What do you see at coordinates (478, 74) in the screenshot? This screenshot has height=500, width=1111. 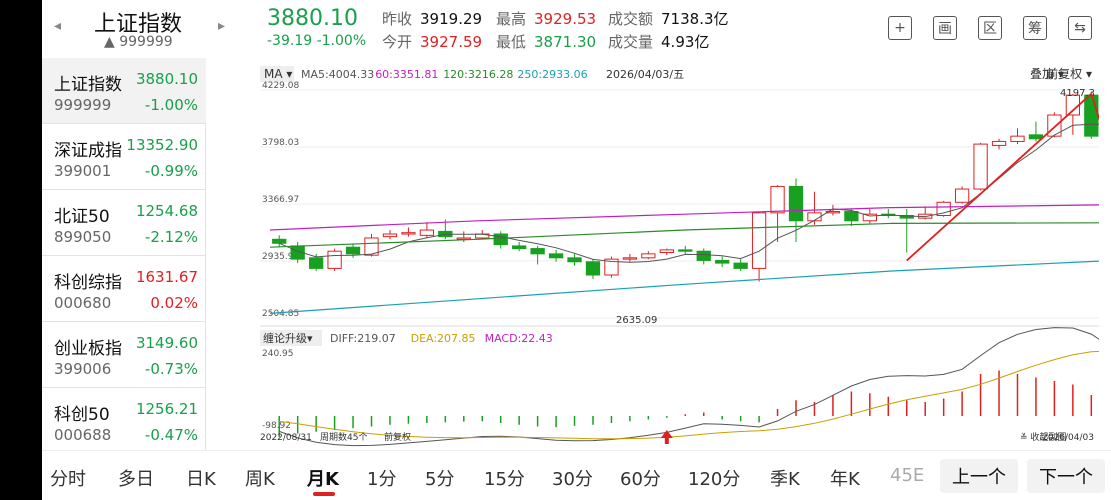 I see `ma-legend-2: 120:3216.28` at bounding box center [478, 74].